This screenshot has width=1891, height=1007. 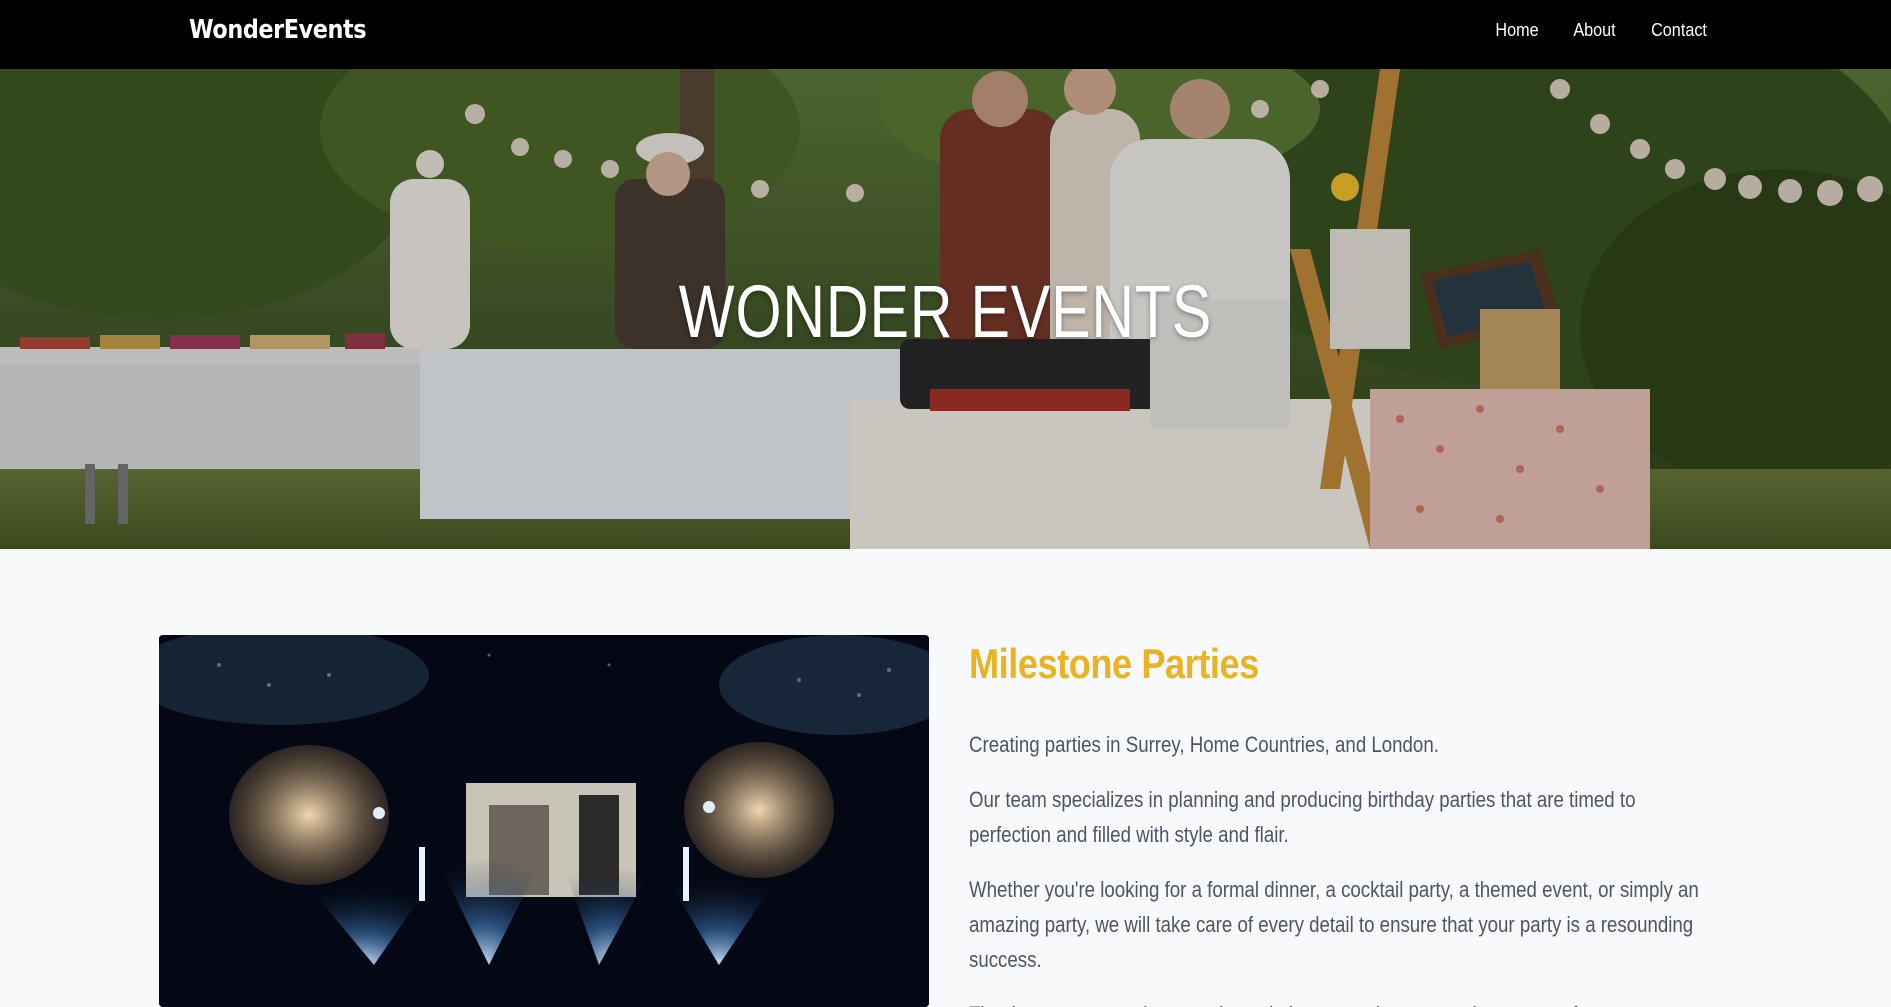 What do you see at coordinates (278, 34) in the screenshot?
I see `brand-logo: WonderEvents` at bounding box center [278, 34].